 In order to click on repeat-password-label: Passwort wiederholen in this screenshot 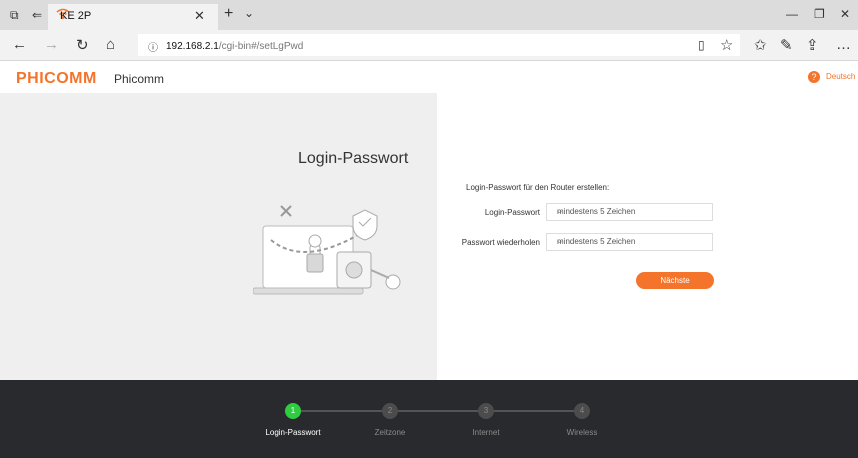, I will do `click(500, 242)`.